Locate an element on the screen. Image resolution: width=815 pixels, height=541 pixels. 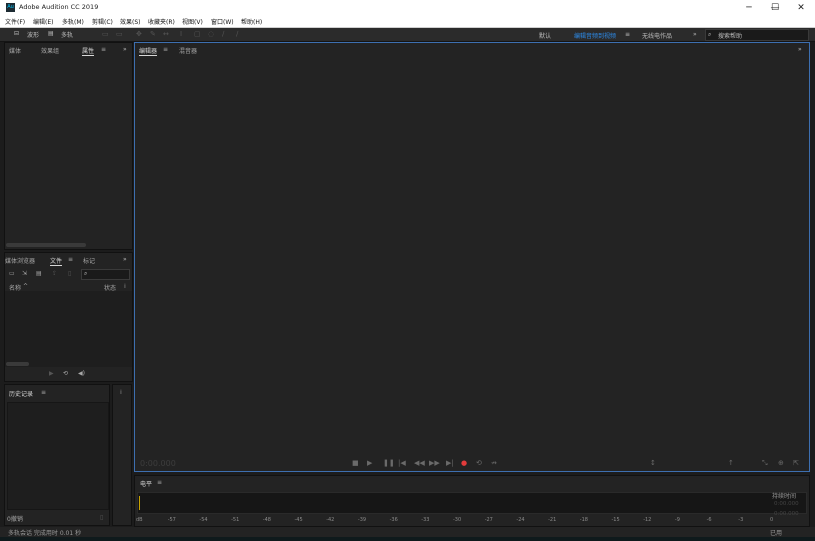
workspace-edit-audio-to-video: 编辑音频到视频 is located at coordinates (595, 35).